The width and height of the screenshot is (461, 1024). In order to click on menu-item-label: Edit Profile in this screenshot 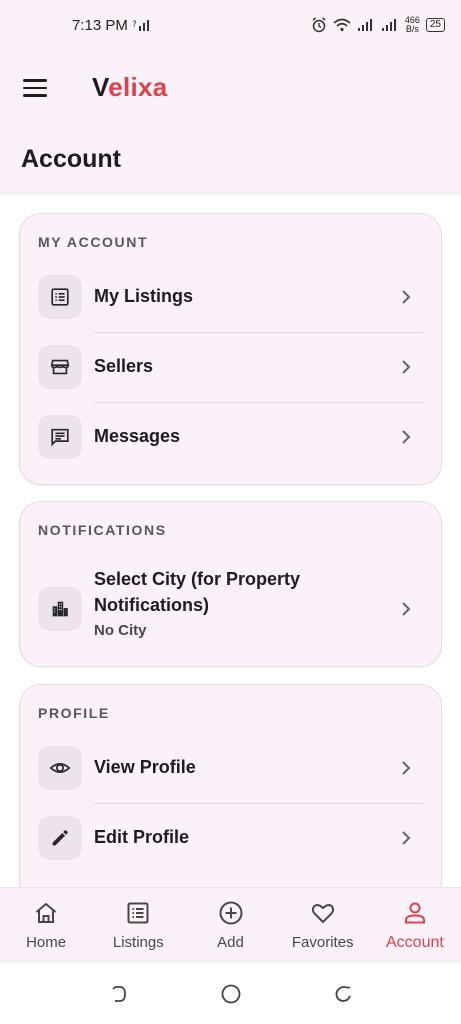, I will do `click(142, 837)`.